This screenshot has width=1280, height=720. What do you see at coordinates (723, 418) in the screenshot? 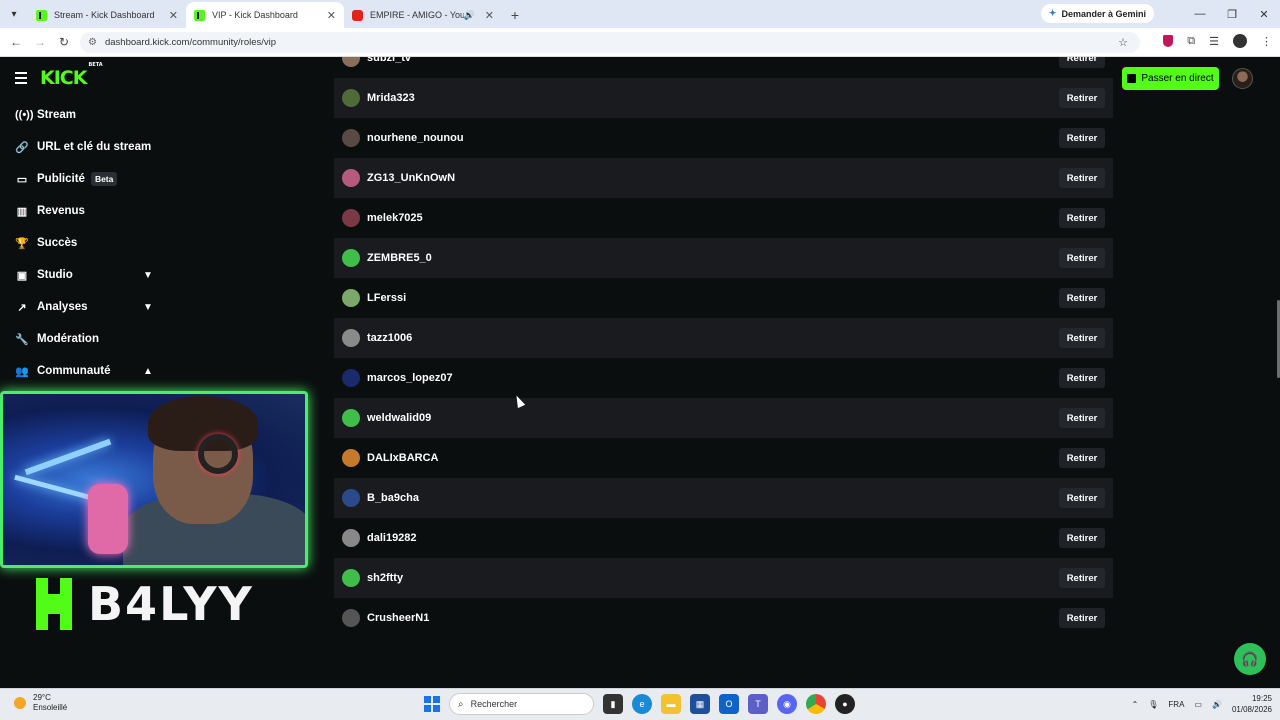
I see `vip-row: weldwalid09 Retirer` at bounding box center [723, 418].